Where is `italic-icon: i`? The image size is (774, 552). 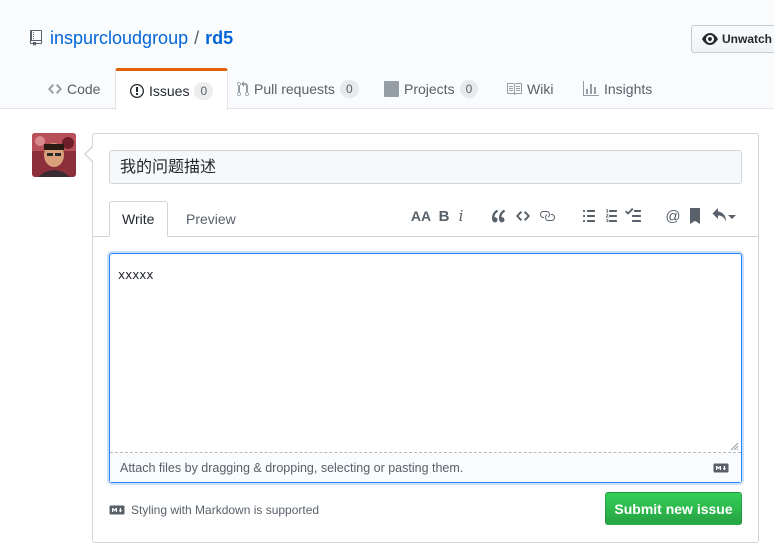
italic-icon: i is located at coordinates (461, 216).